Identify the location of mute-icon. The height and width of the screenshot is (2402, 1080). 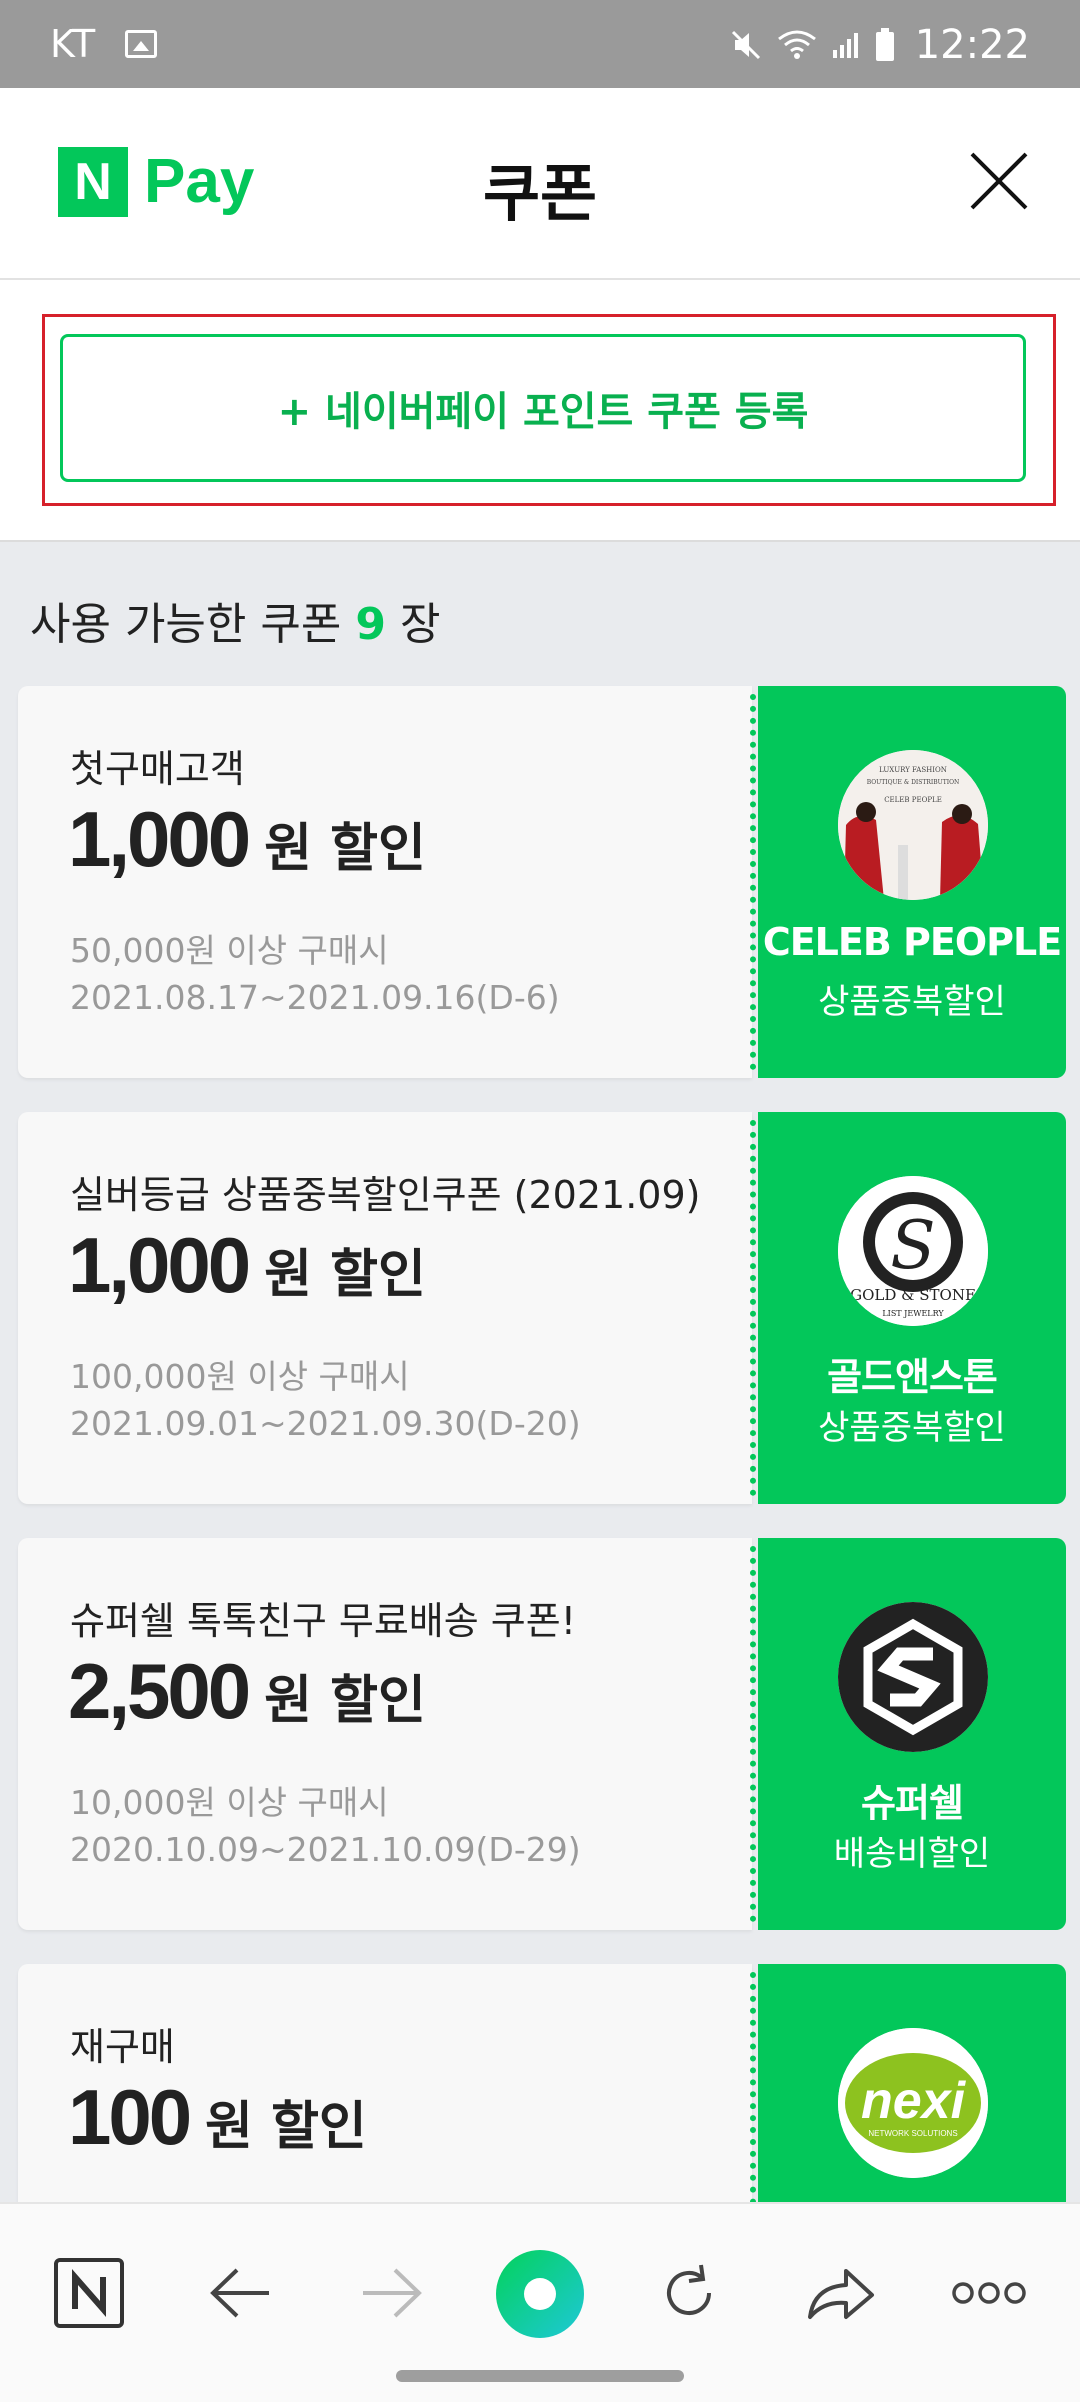
(746, 45).